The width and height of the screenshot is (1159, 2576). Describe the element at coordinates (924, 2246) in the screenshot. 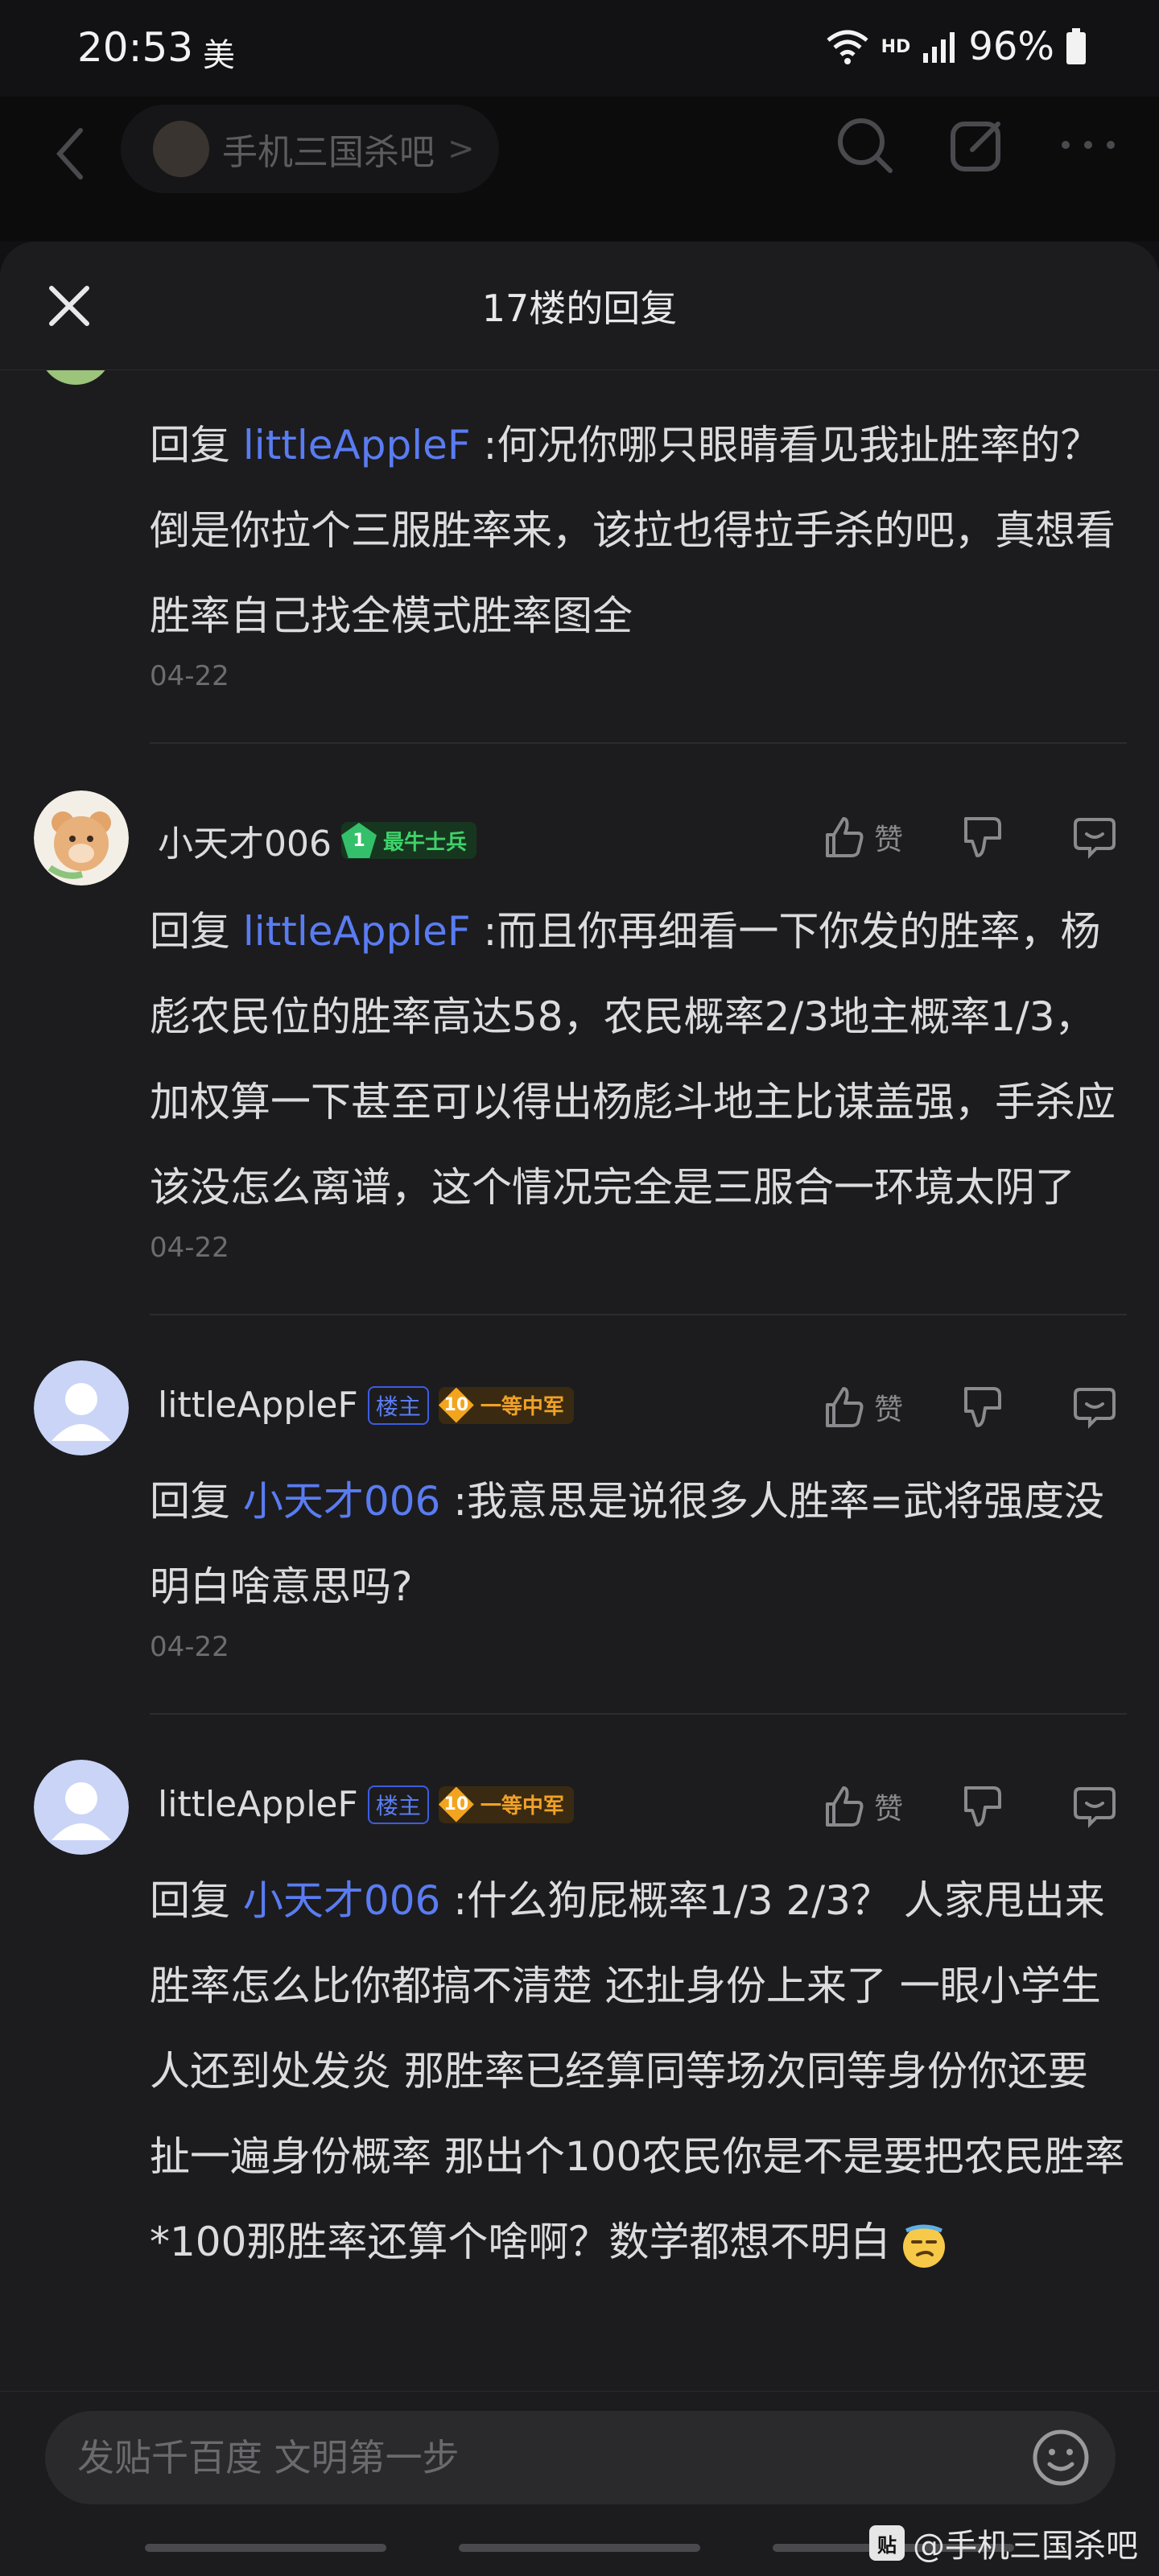

I see `smirk-emoji-icon` at that location.